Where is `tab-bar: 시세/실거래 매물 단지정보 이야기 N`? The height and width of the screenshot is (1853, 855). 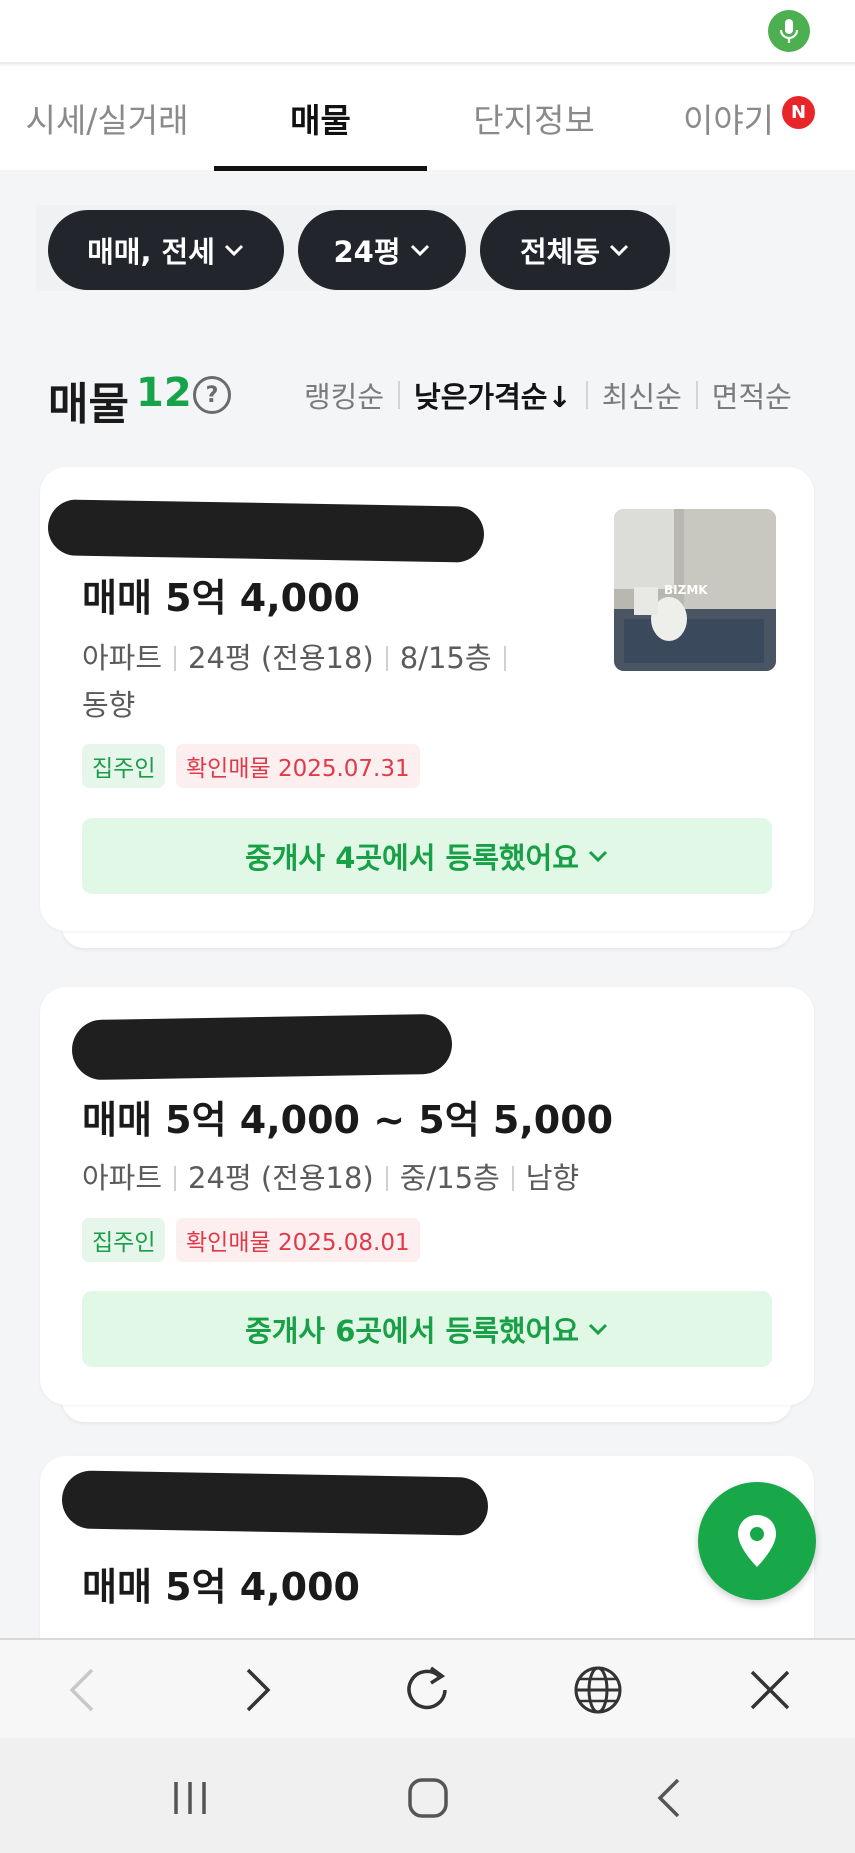 tab-bar: 시세/실거래 매물 단지정보 이야기 N is located at coordinates (427, 118).